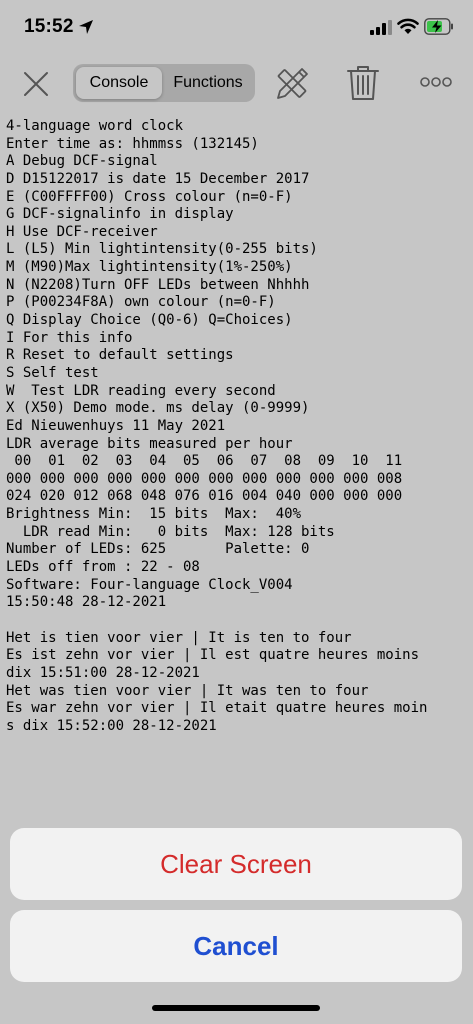 The height and width of the screenshot is (1024, 473). I want to click on console-line: Number of LEDs: 625 Palette: 0, so click(158, 549).